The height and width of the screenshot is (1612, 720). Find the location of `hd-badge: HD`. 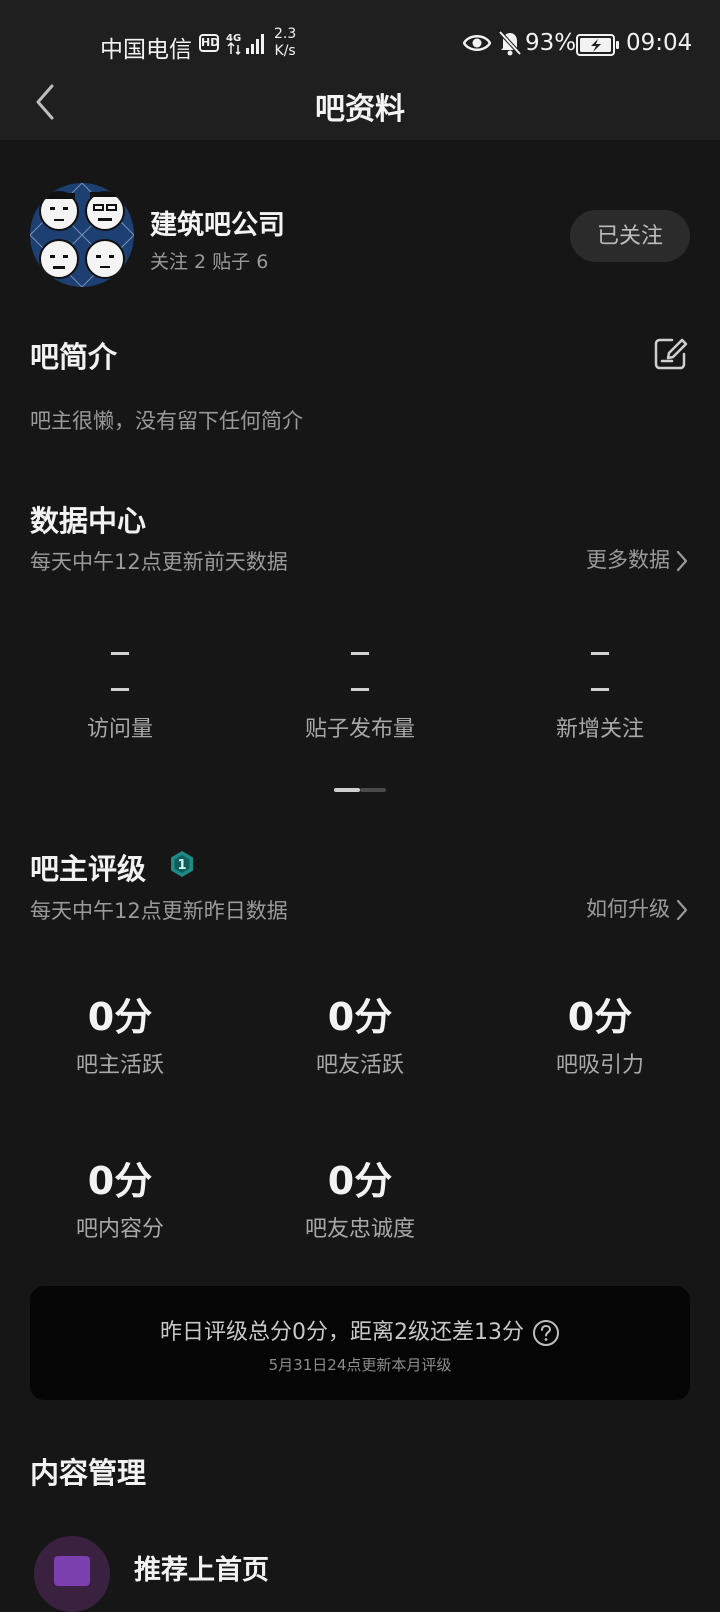

hd-badge: HD is located at coordinates (209, 43).